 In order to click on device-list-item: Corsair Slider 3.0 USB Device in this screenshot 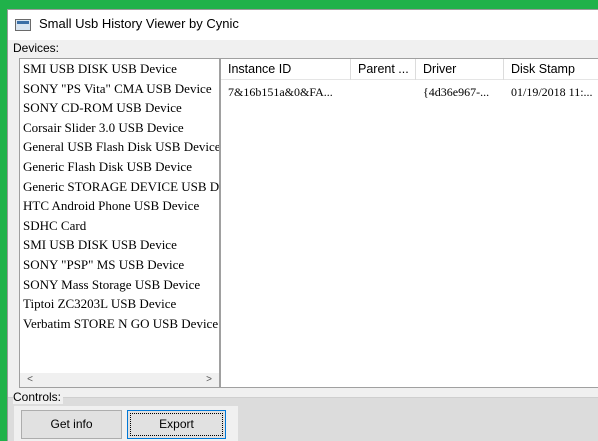, I will do `click(119, 128)`.